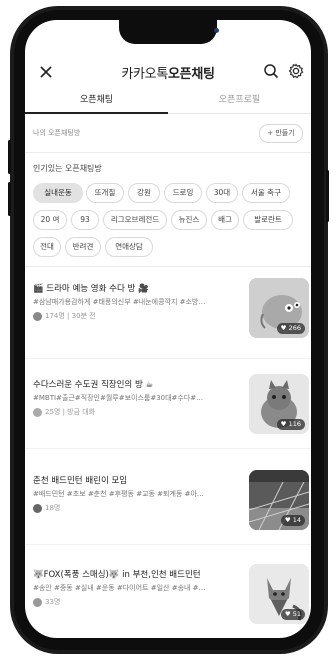  Describe the element at coordinates (266, 193) in the screenshot. I see `category-chip: 서울 축구` at that location.